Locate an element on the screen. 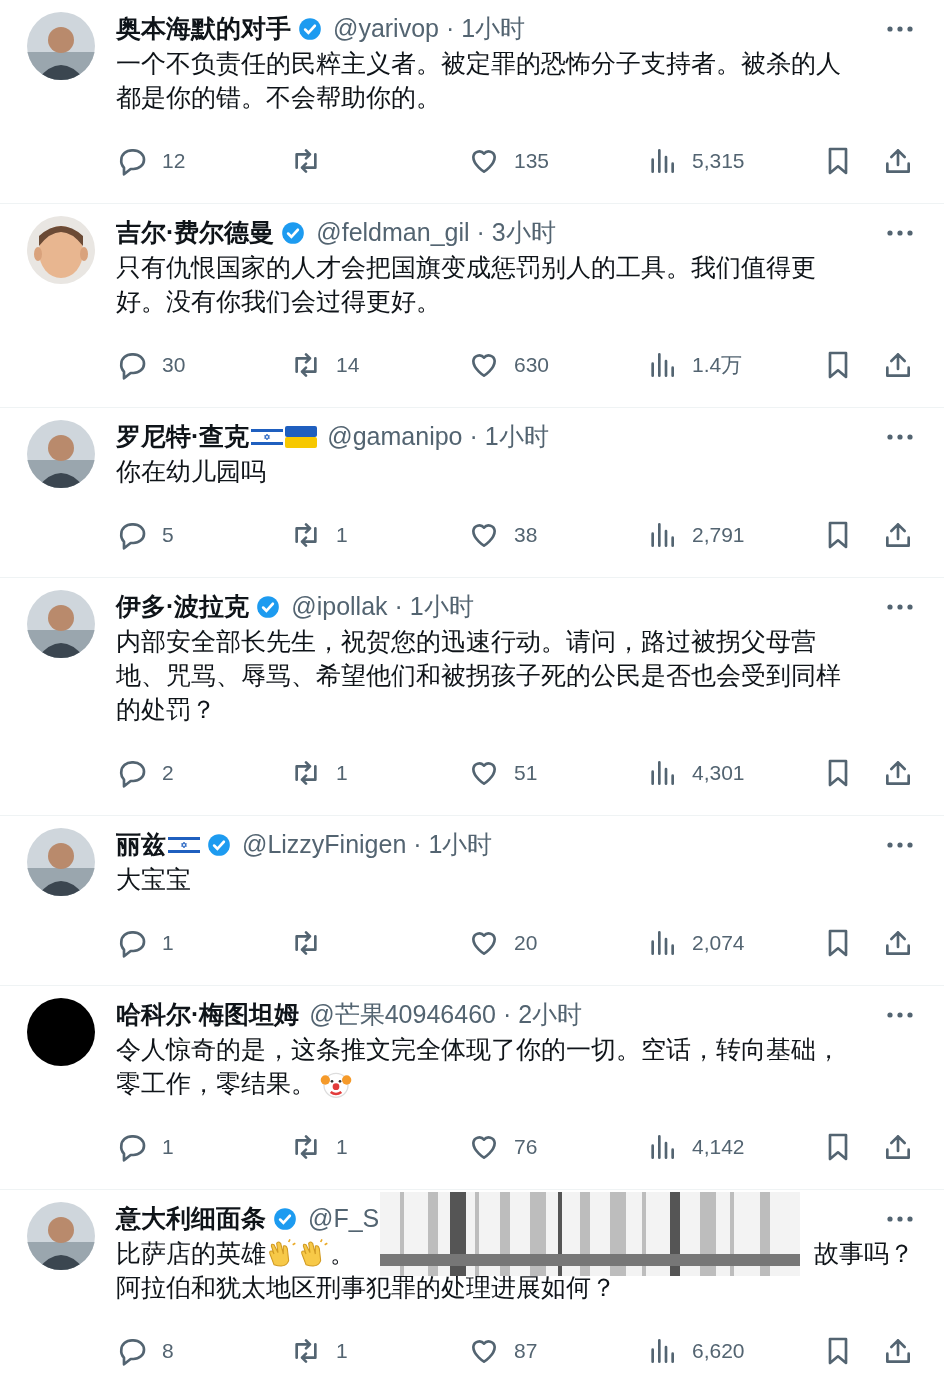 This screenshot has width=944, height=1387. user-handle: @ipollak · 1小时 is located at coordinates (382, 607).